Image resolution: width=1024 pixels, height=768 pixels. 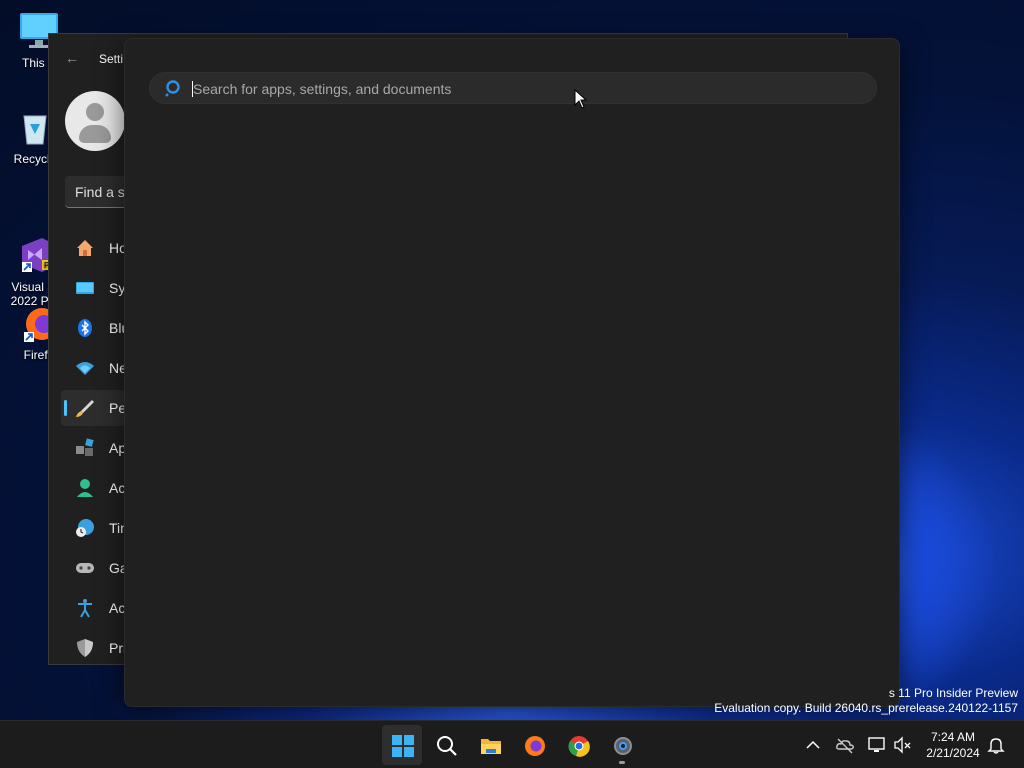 What do you see at coordinates (85, 248) in the screenshot?
I see `home-icon` at bounding box center [85, 248].